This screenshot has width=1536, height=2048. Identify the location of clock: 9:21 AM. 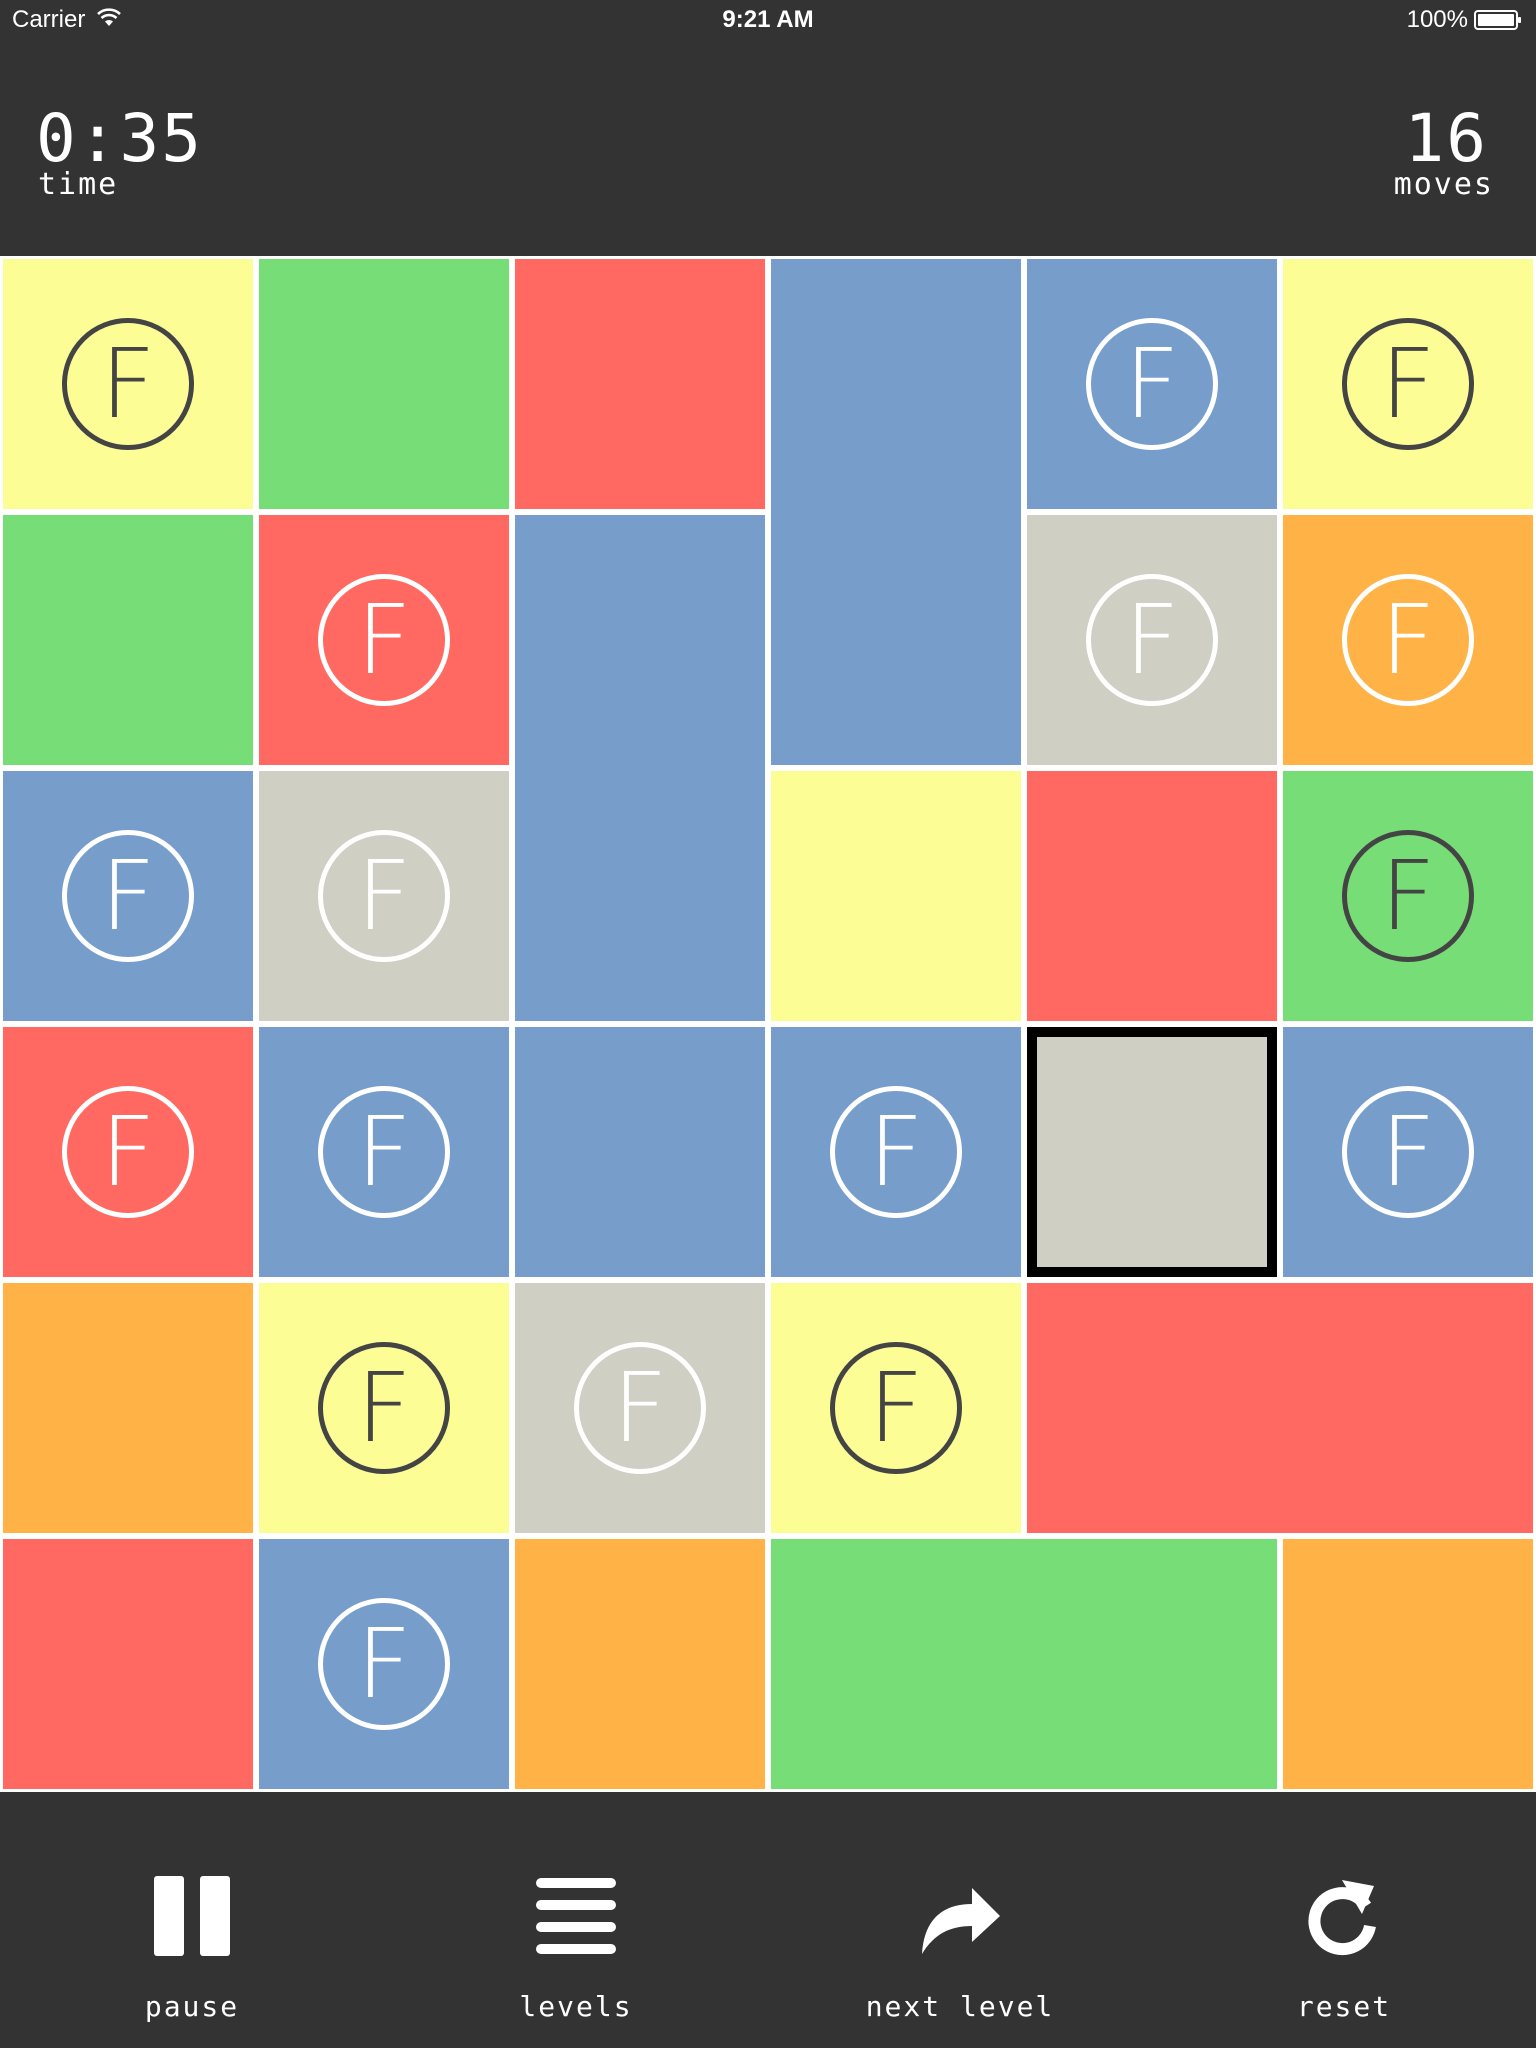
(768, 19).